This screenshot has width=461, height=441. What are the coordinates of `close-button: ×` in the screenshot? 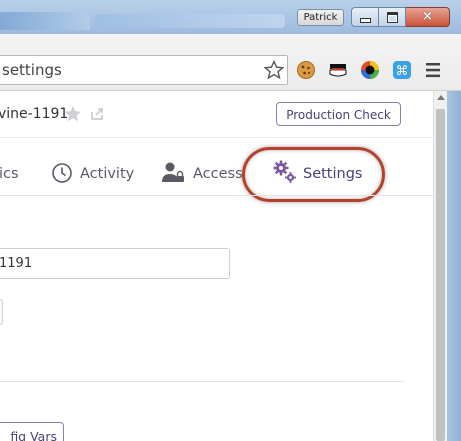 It's located at (428, 17).